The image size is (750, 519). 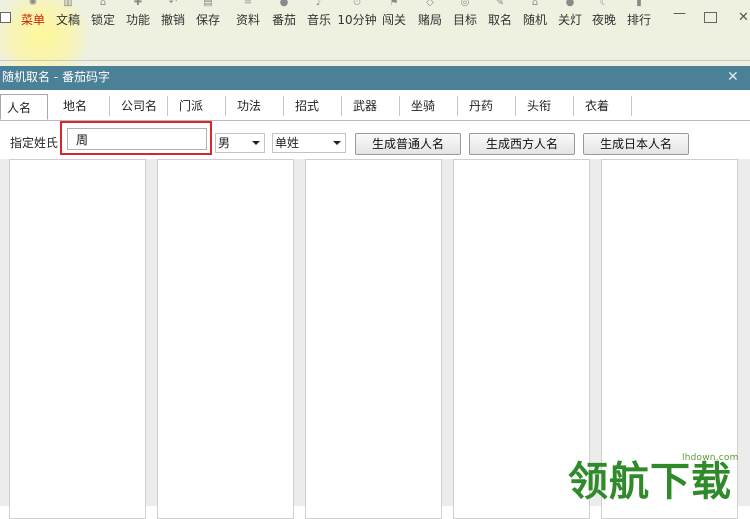 What do you see at coordinates (430, 4) in the screenshot?
I see `dice-icon: ◇` at bounding box center [430, 4].